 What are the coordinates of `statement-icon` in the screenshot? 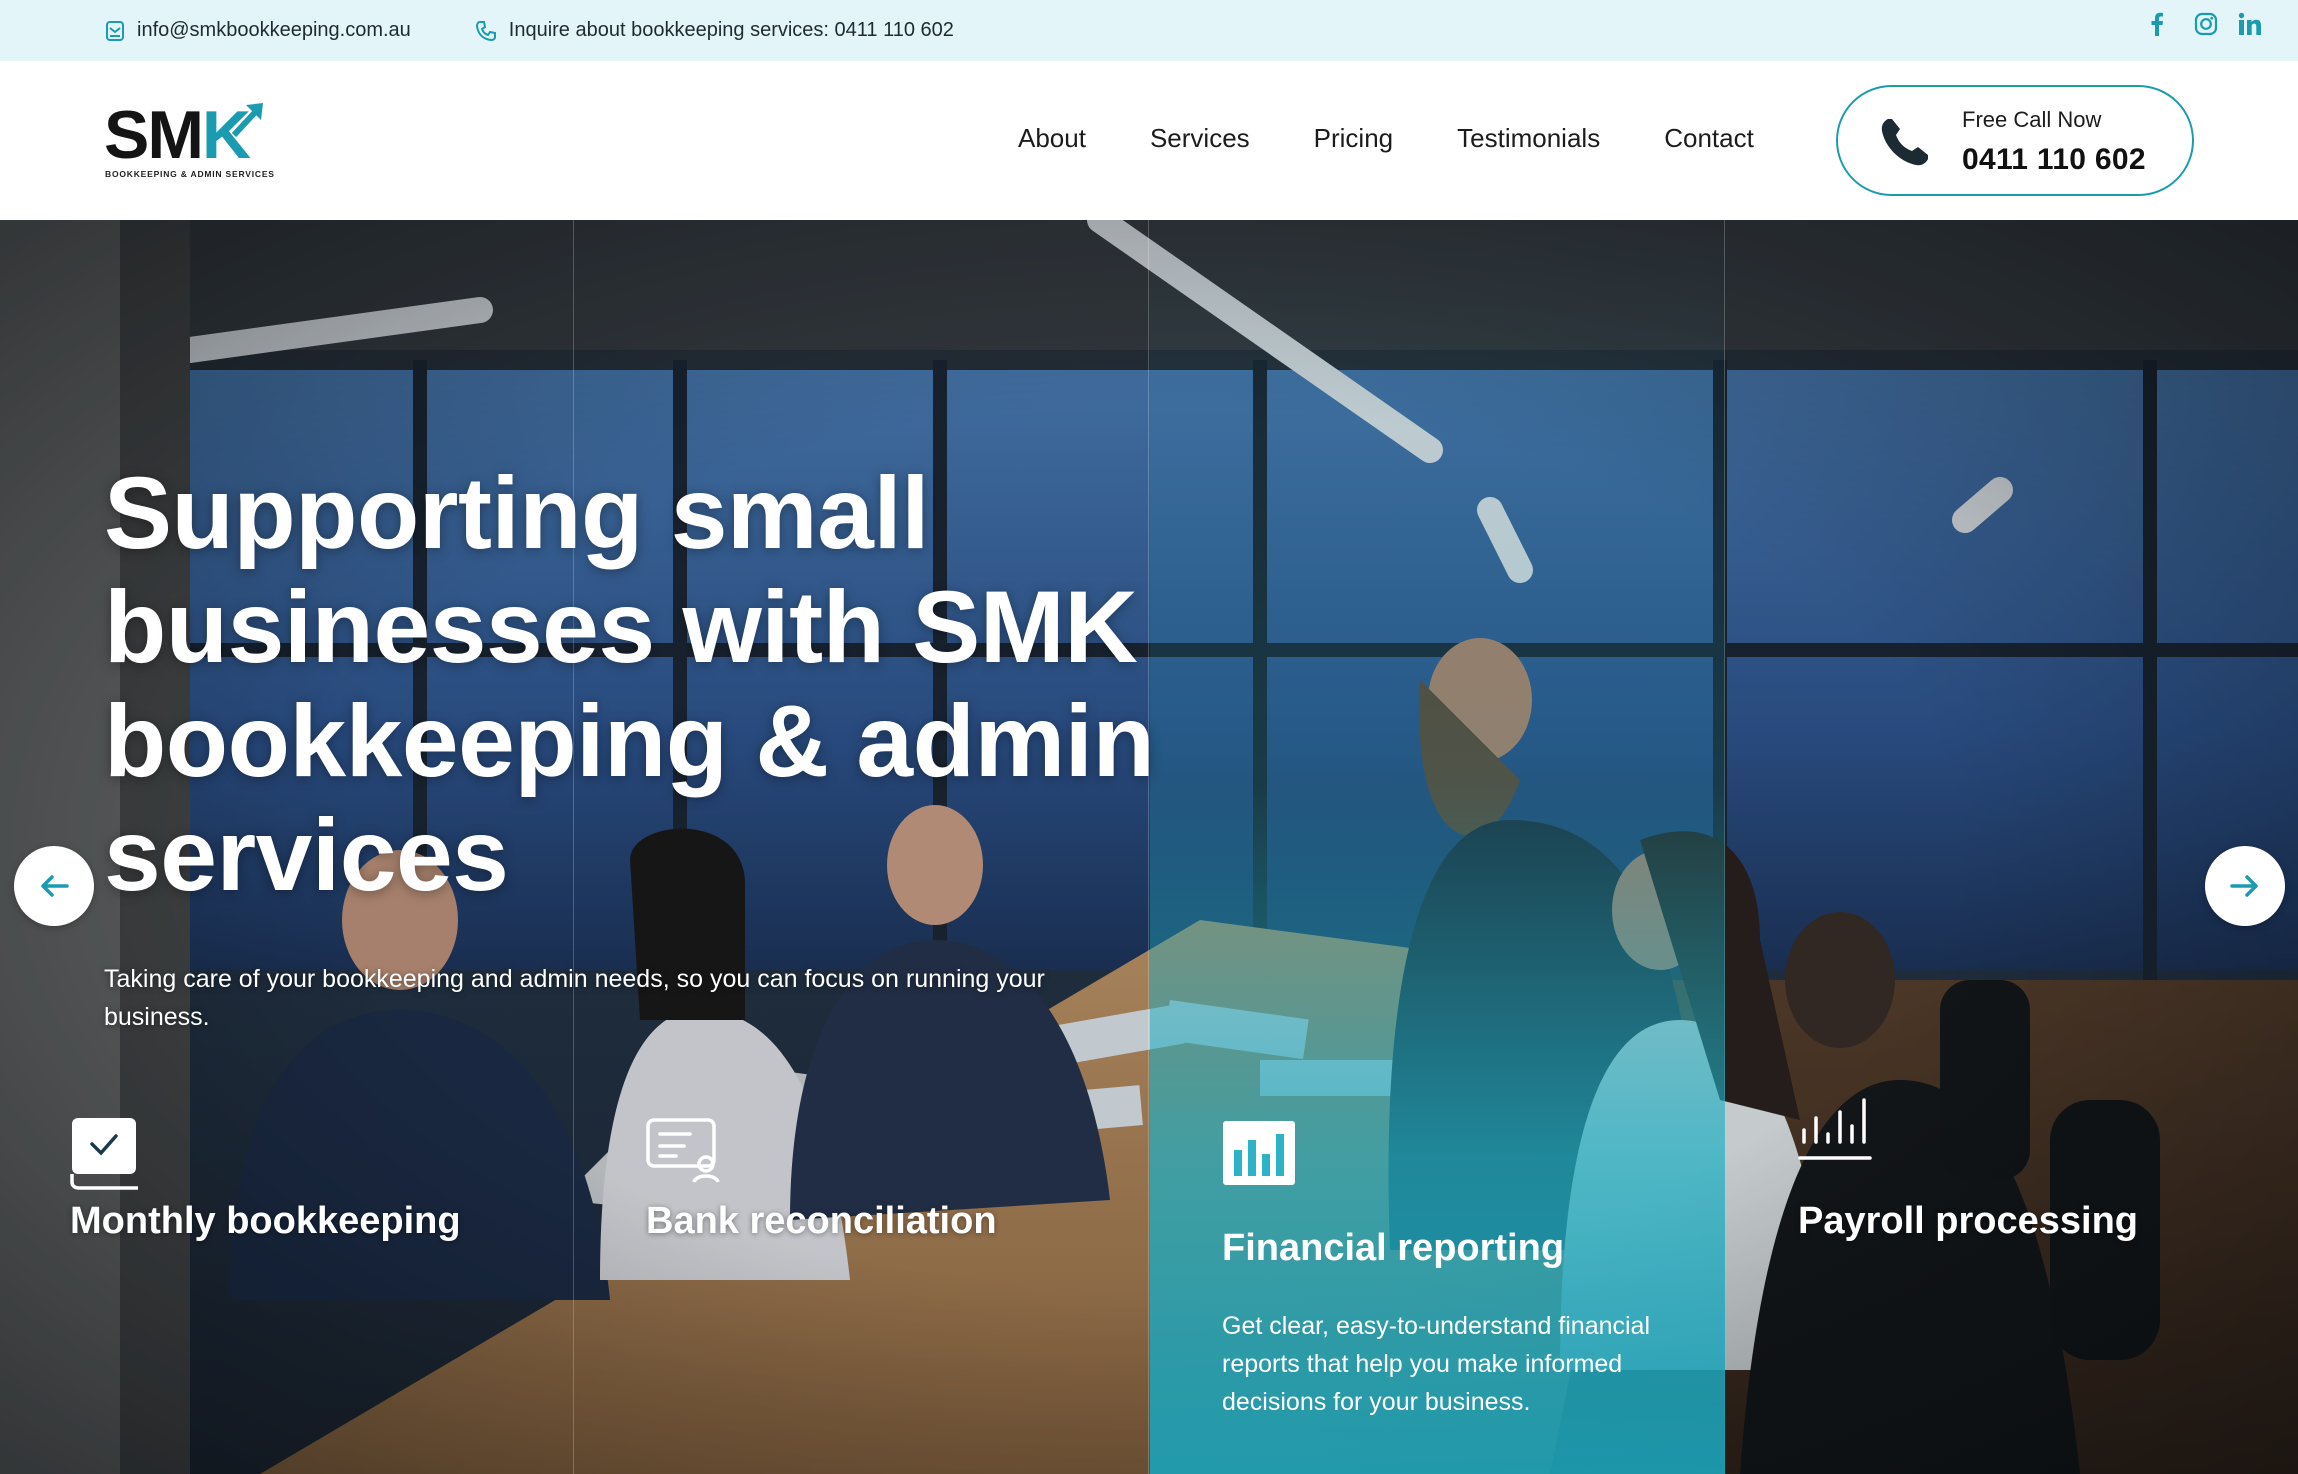 It's located at (683, 1150).